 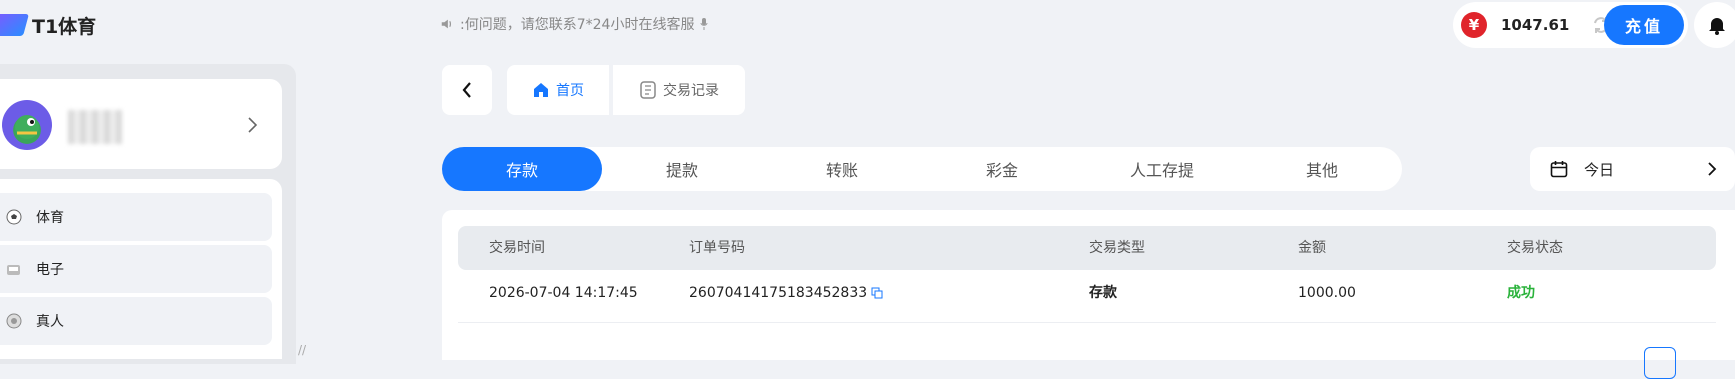 I want to click on breadcrumb-records: 交易记录, so click(x=679, y=90).